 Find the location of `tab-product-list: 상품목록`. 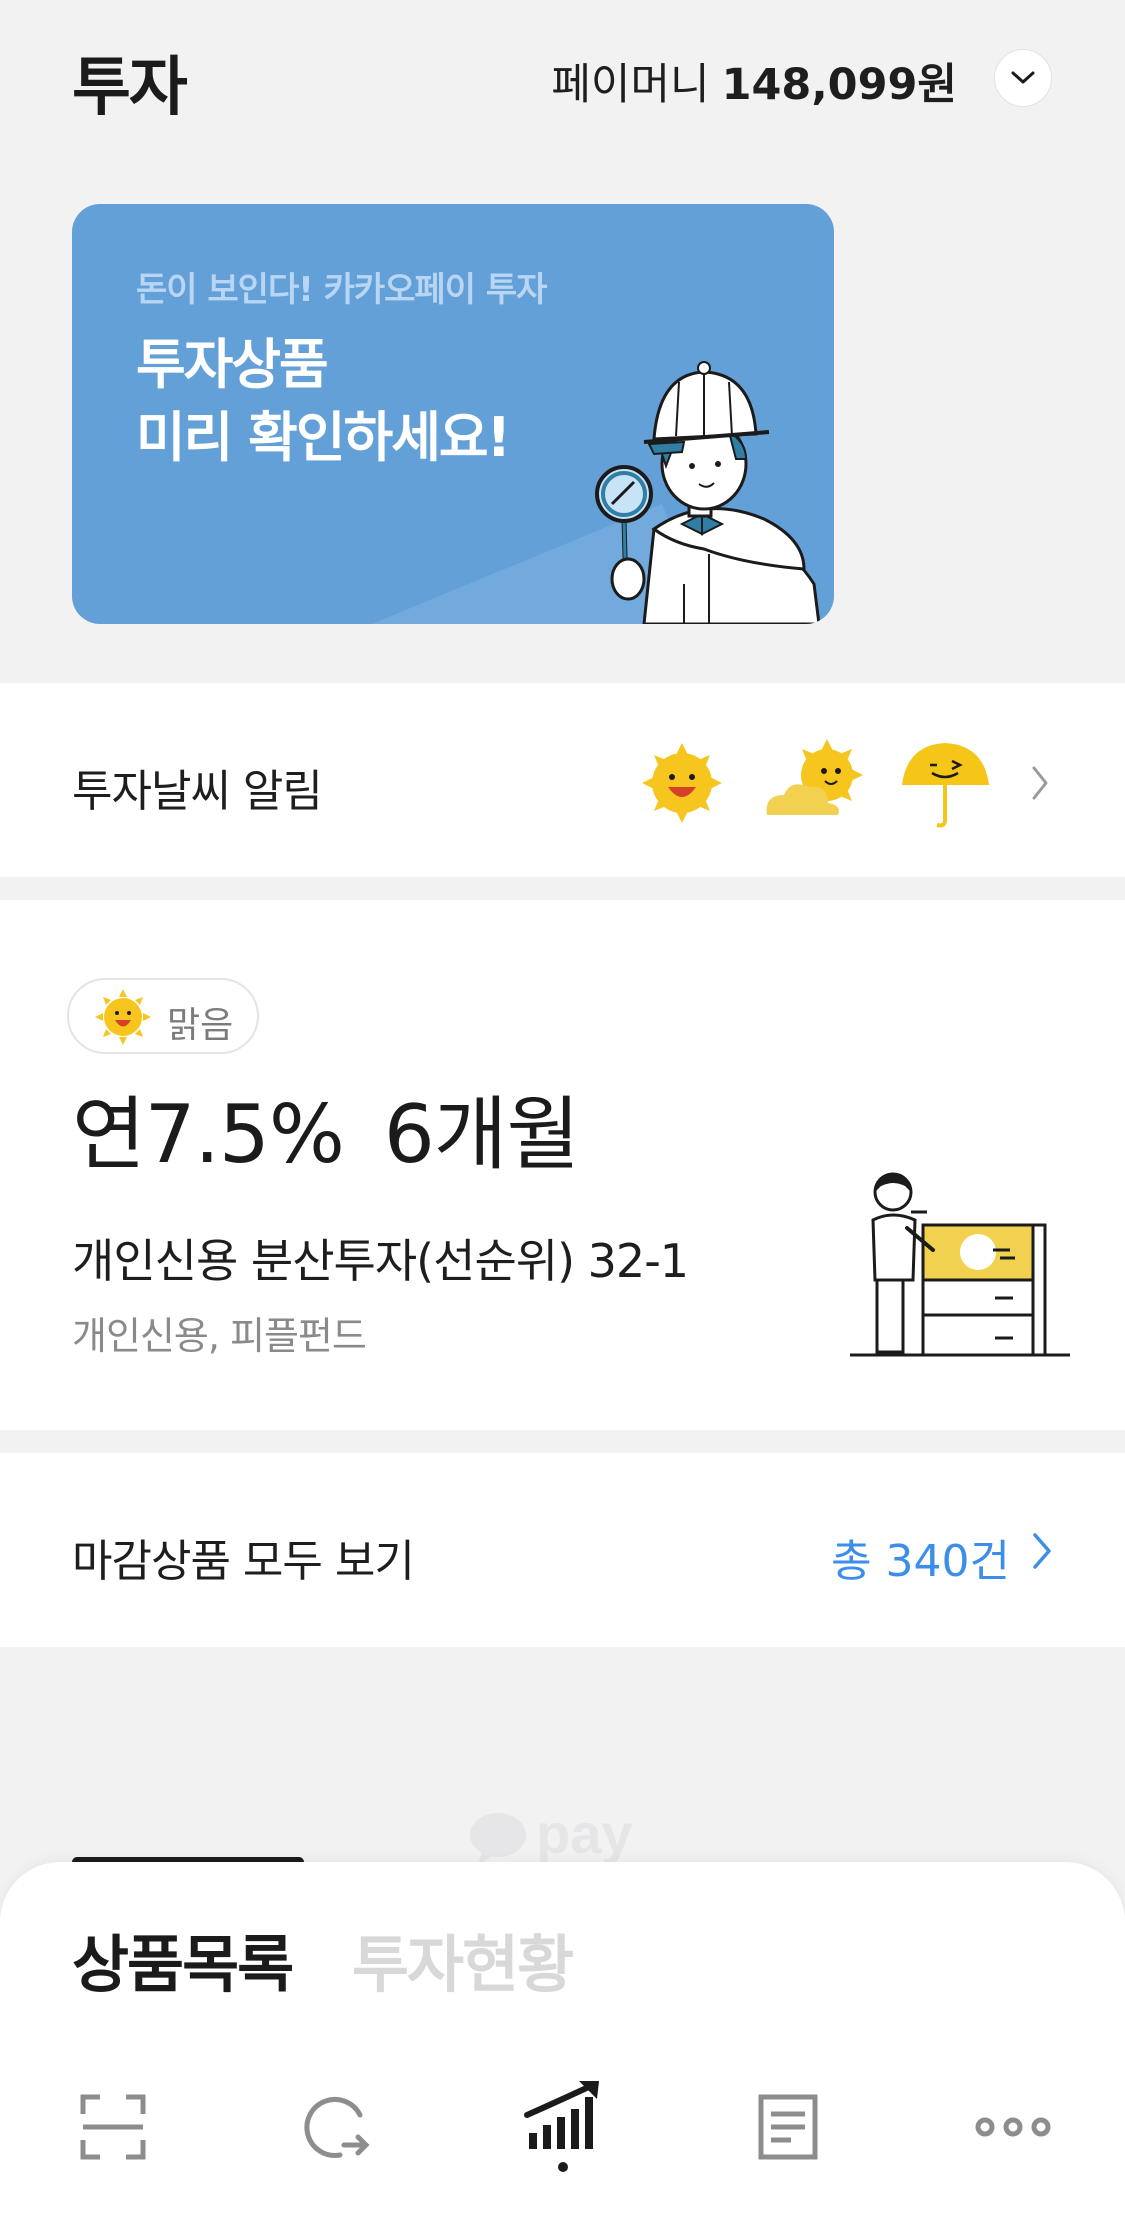

tab-product-list: 상품목록 is located at coordinates (183, 1959).